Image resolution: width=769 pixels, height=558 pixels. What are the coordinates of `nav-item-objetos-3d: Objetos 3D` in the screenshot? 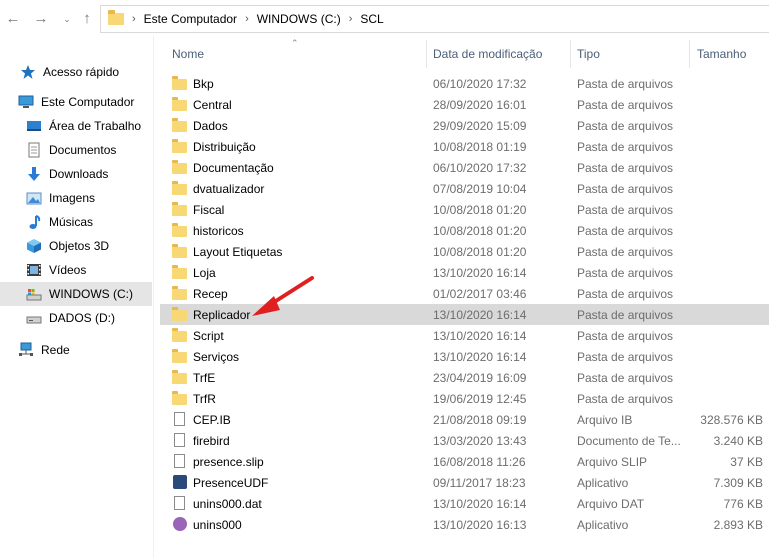 It's located at (76, 246).